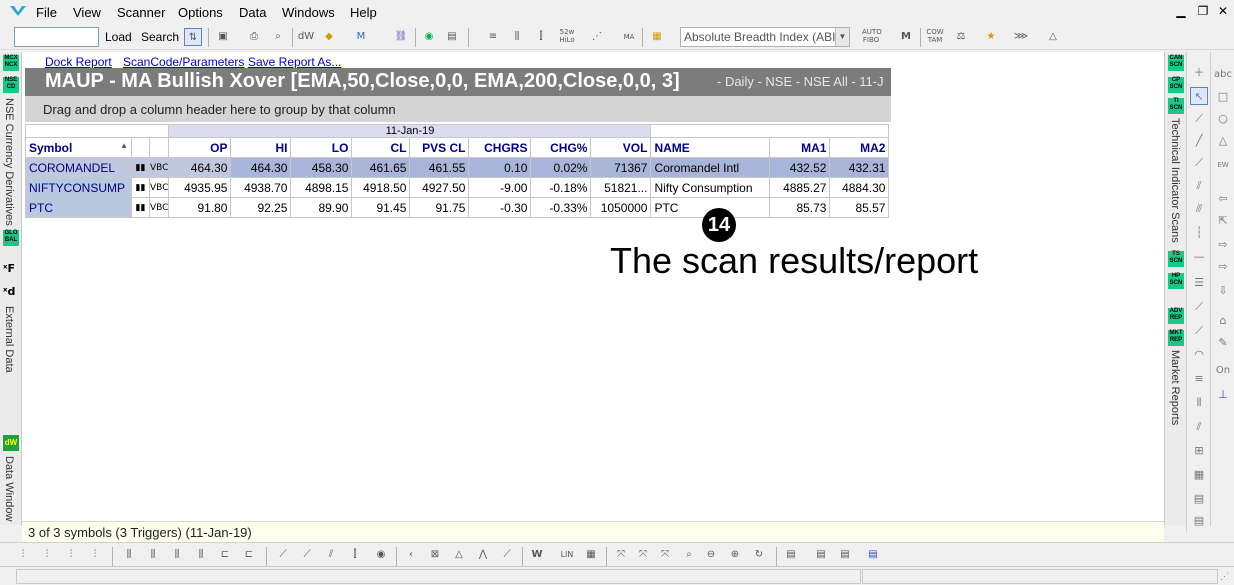 This screenshot has height=585, width=1234. Describe the element at coordinates (1199, 475) in the screenshot. I see `mesh-icon: ▦` at that location.